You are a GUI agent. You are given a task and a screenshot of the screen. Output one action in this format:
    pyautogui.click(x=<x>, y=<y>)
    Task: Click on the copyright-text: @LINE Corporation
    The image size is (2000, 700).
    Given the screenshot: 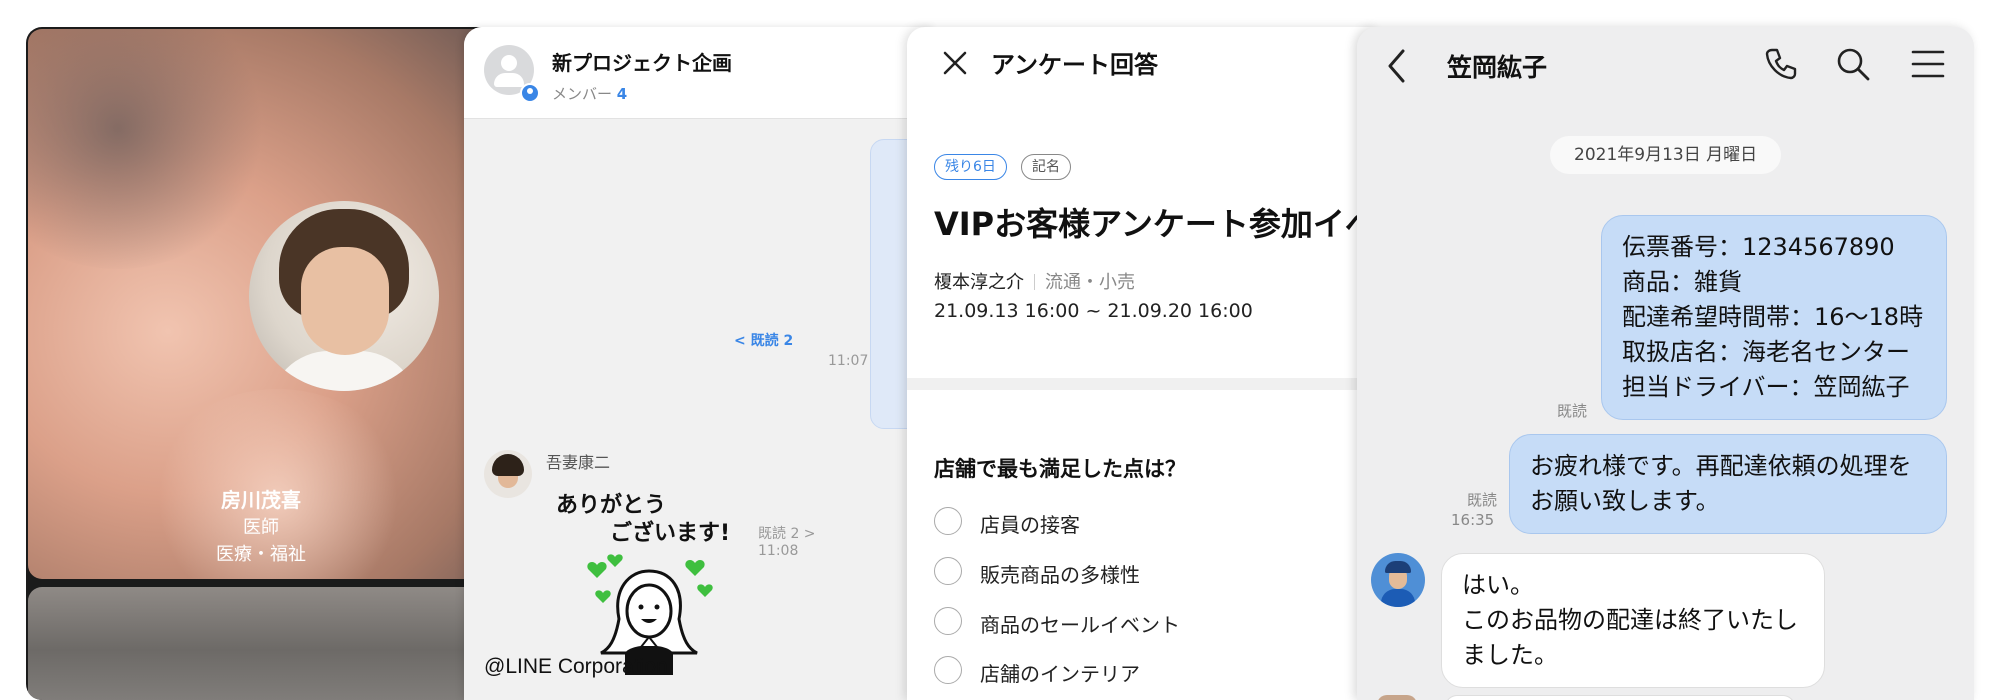 What is the action you would take?
    pyautogui.click(x=576, y=666)
    